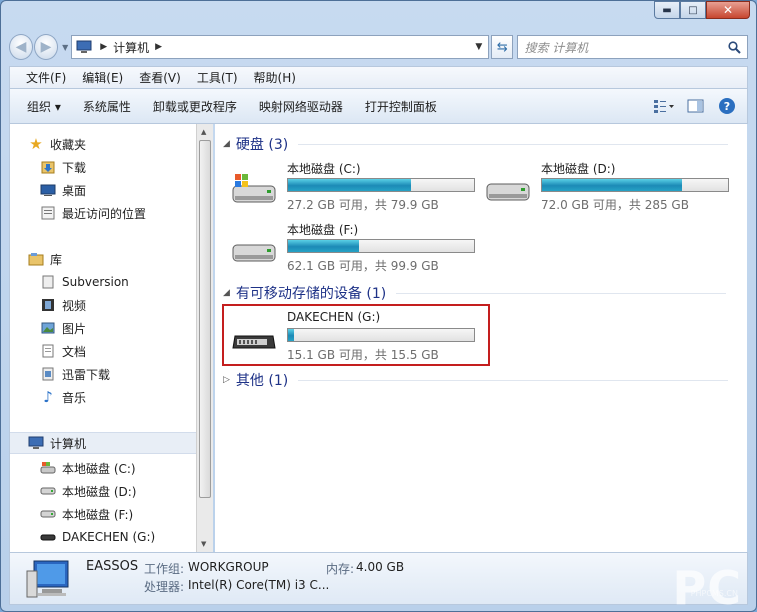 The image size is (757, 612). I want to click on drive-space-info: 62.1 GB 可用，共 99.9 GB, so click(363, 266).